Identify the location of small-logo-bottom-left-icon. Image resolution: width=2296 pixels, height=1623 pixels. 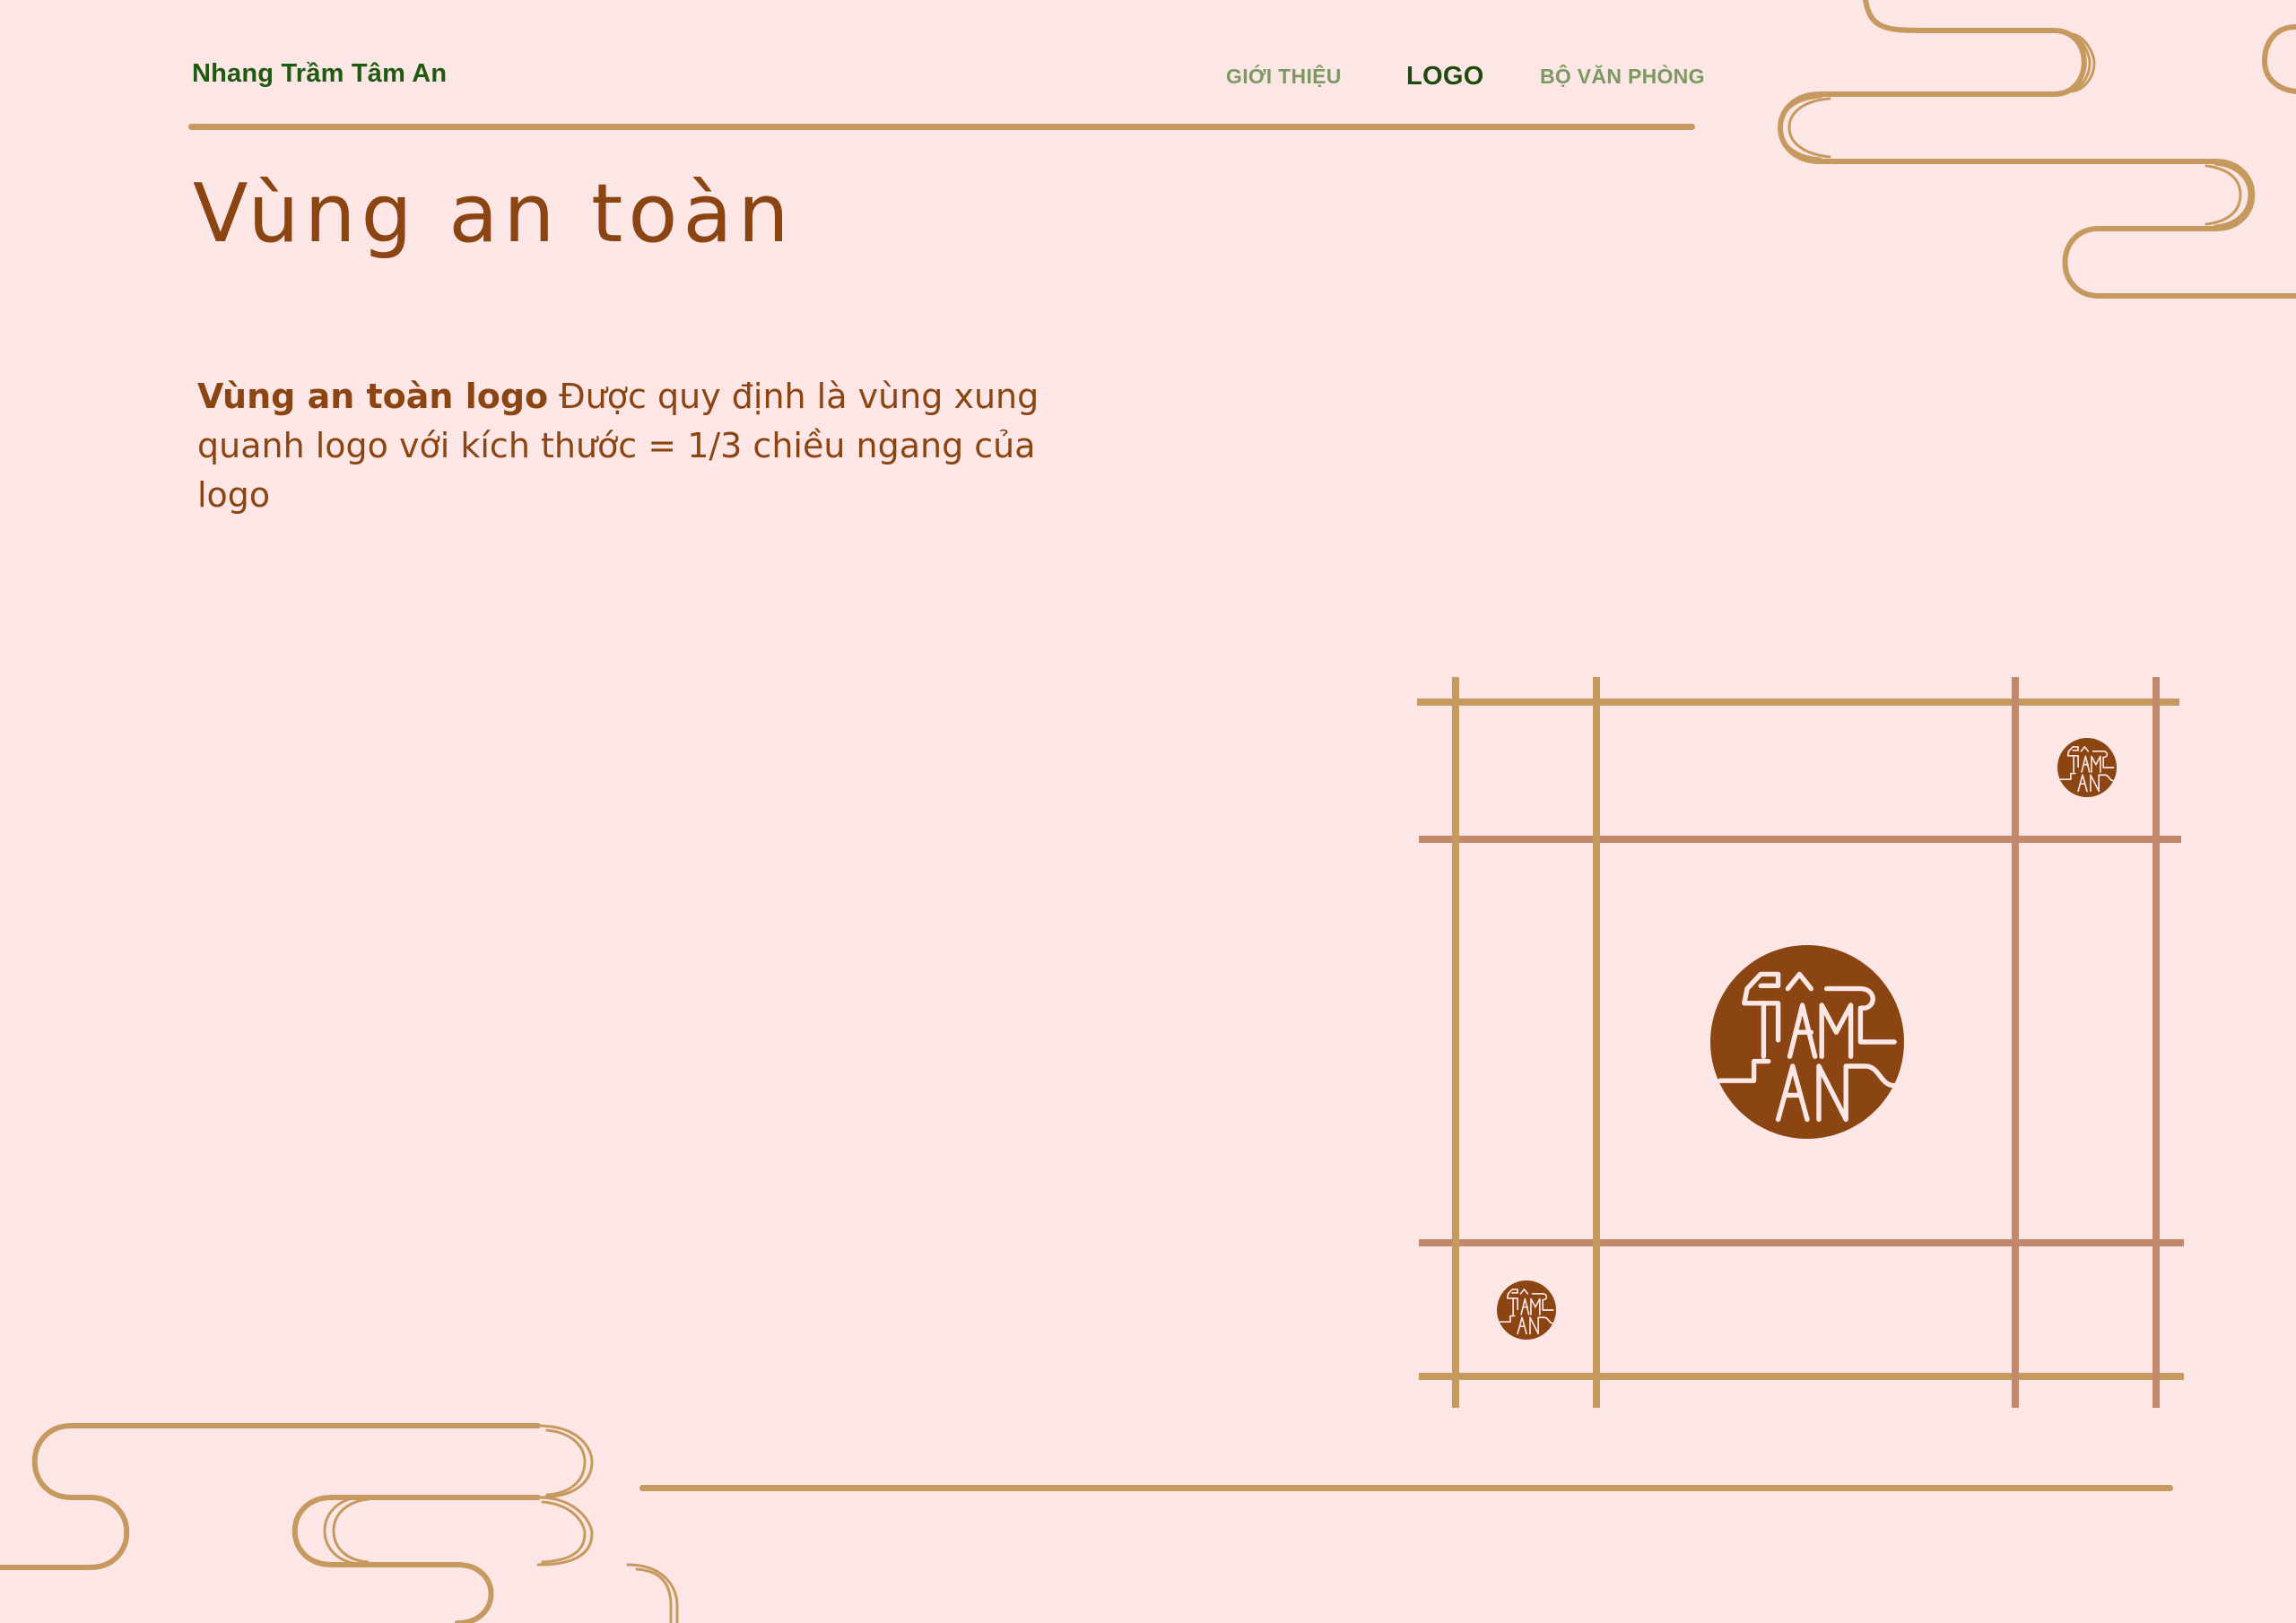
(1526, 1310).